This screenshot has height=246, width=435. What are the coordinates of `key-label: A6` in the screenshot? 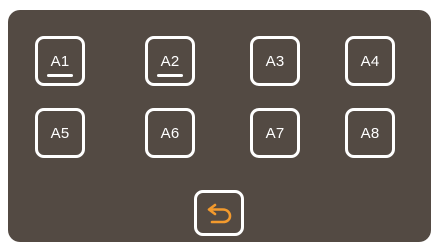 It's located at (170, 133).